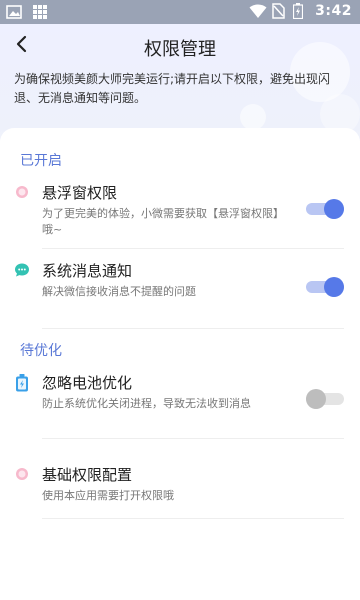  Describe the element at coordinates (108, 495) in the screenshot. I see `item-description: 使用本应用需要打开权限哦` at that location.